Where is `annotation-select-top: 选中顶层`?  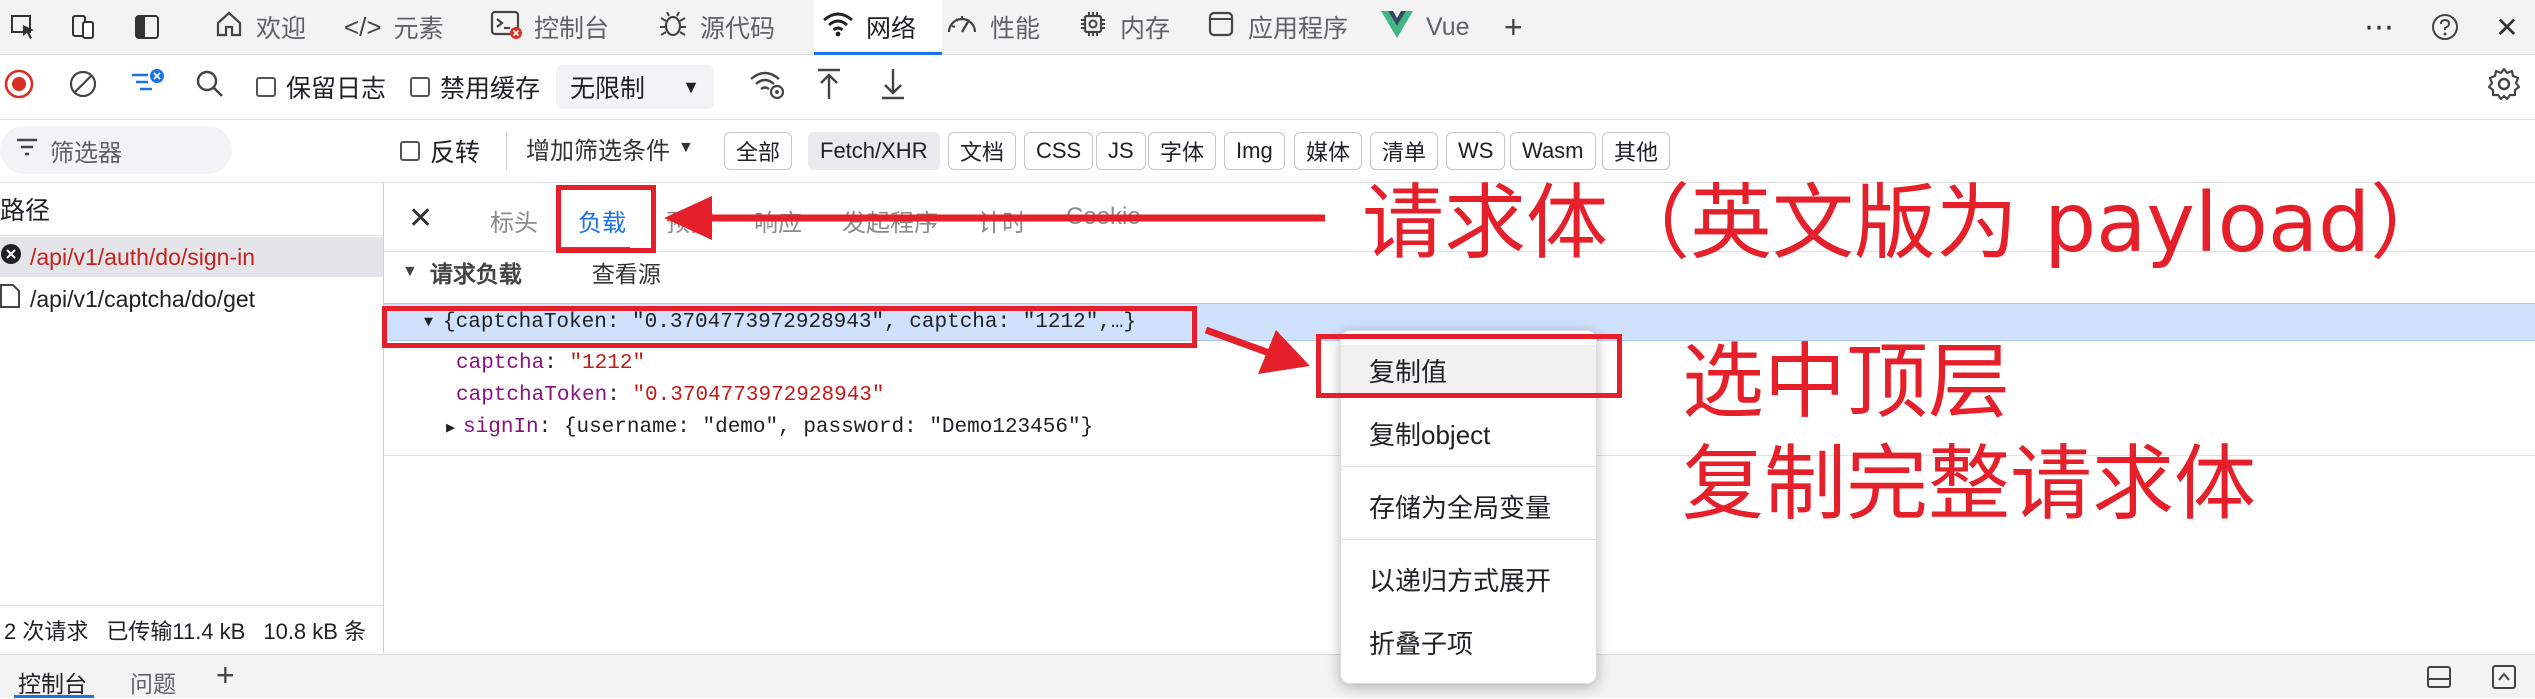
annotation-select-top: 选中顶层 is located at coordinates (1846, 382).